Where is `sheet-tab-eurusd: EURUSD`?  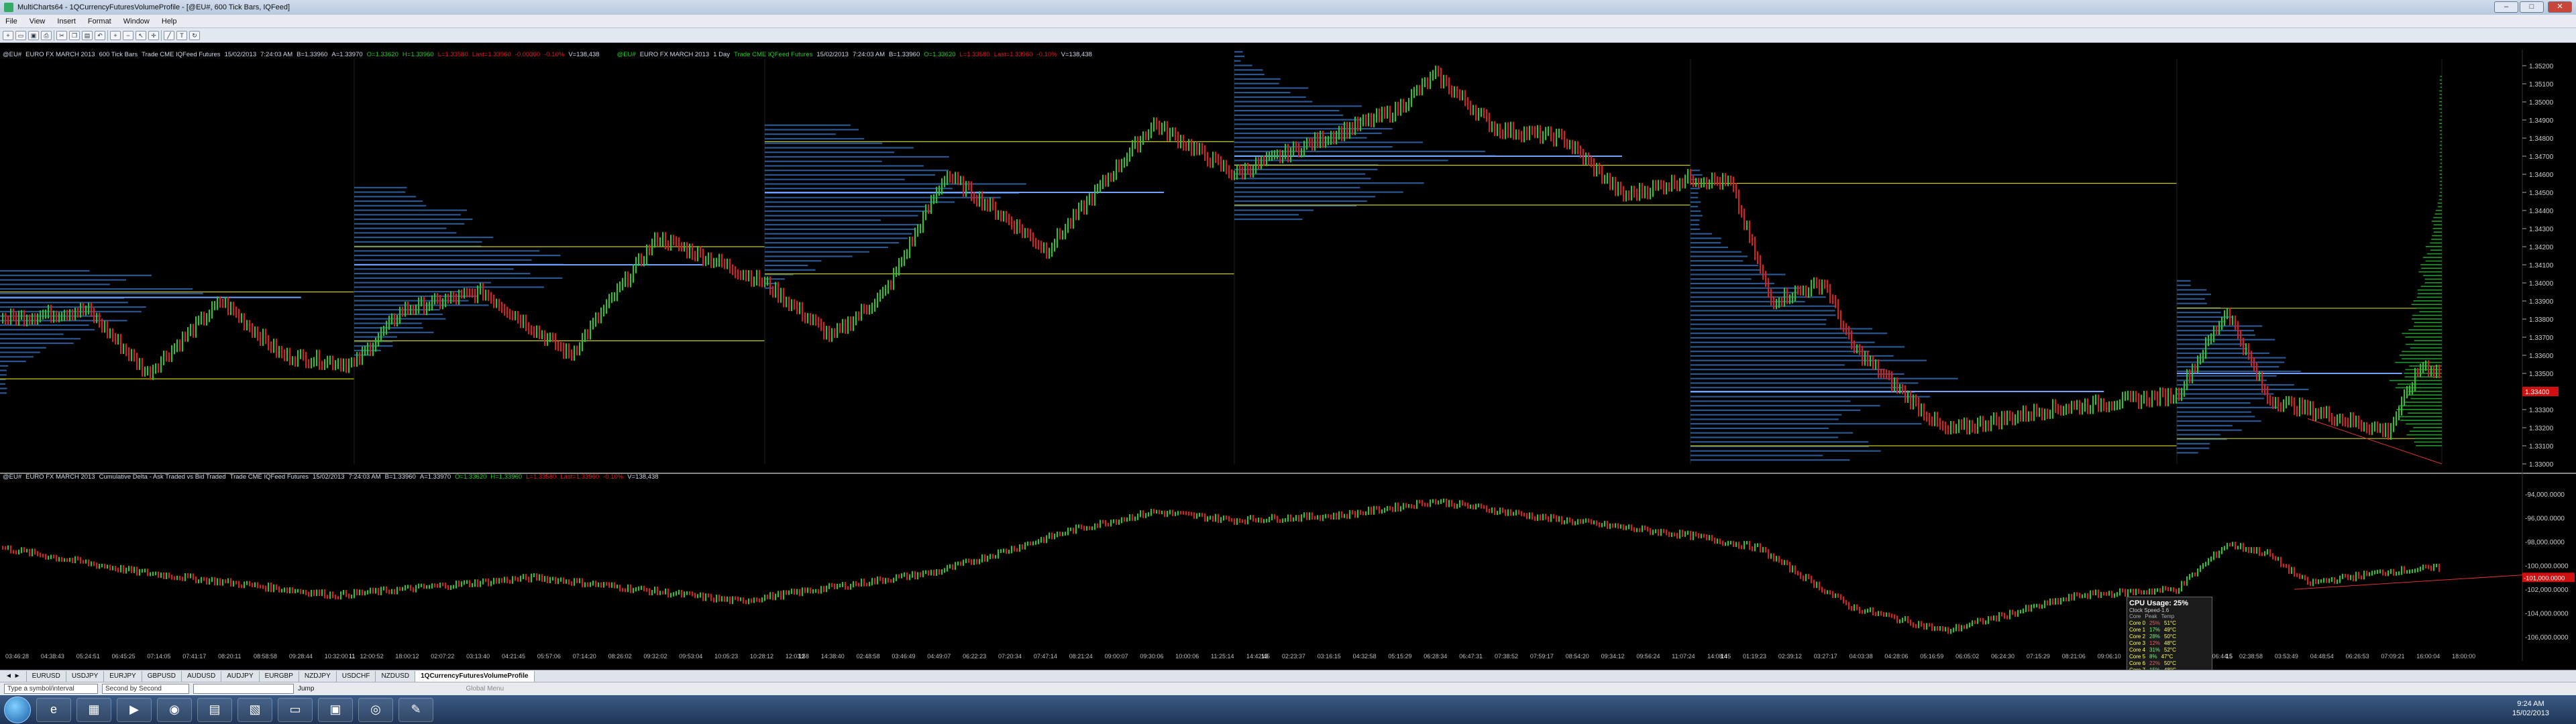
sheet-tab-eurusd: EURUSD is located at coordinates (46, 676).